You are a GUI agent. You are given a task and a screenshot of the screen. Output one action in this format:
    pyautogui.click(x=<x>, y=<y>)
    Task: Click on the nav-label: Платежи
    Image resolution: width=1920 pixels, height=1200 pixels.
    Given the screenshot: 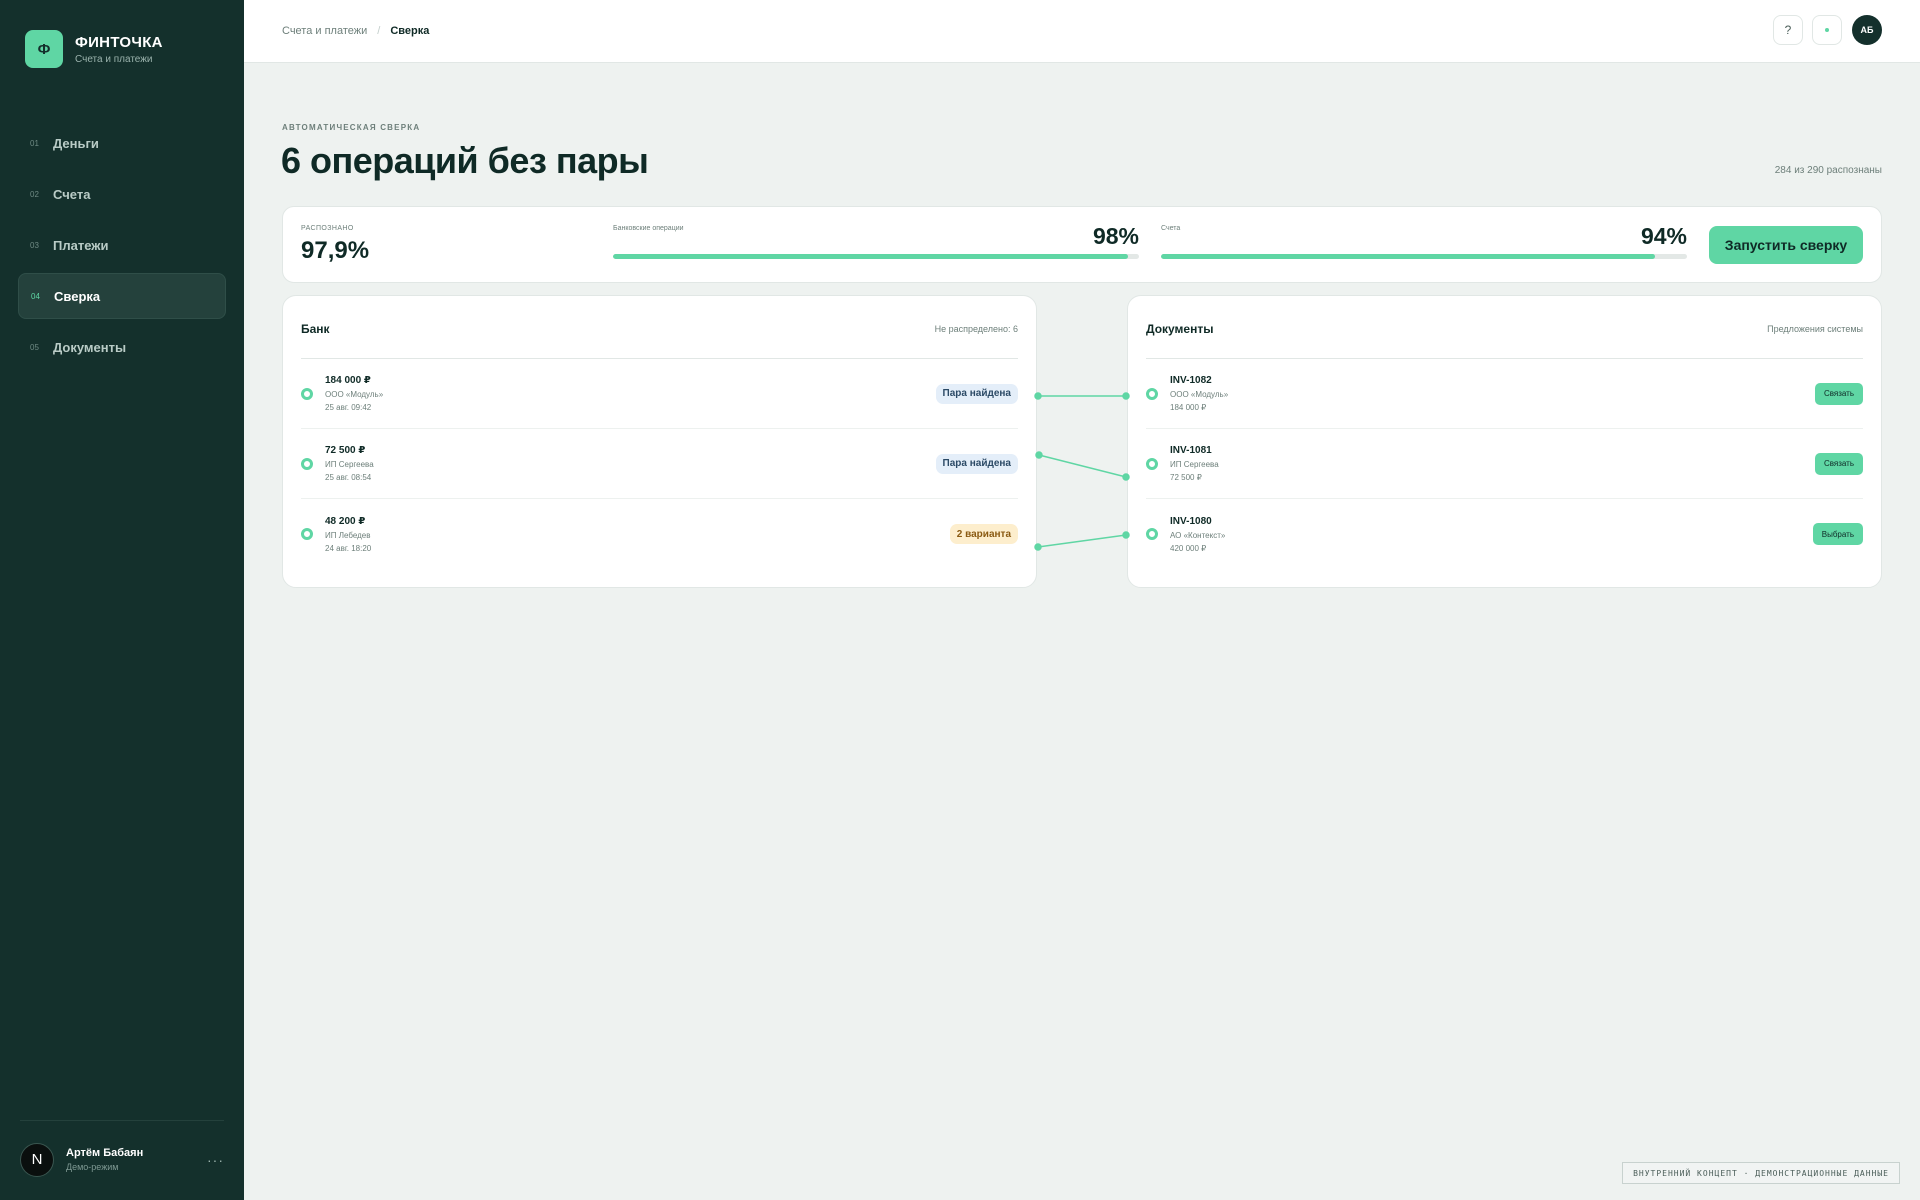 What is the action you would take?
    pyautogui.click(x=81, y=245)
    